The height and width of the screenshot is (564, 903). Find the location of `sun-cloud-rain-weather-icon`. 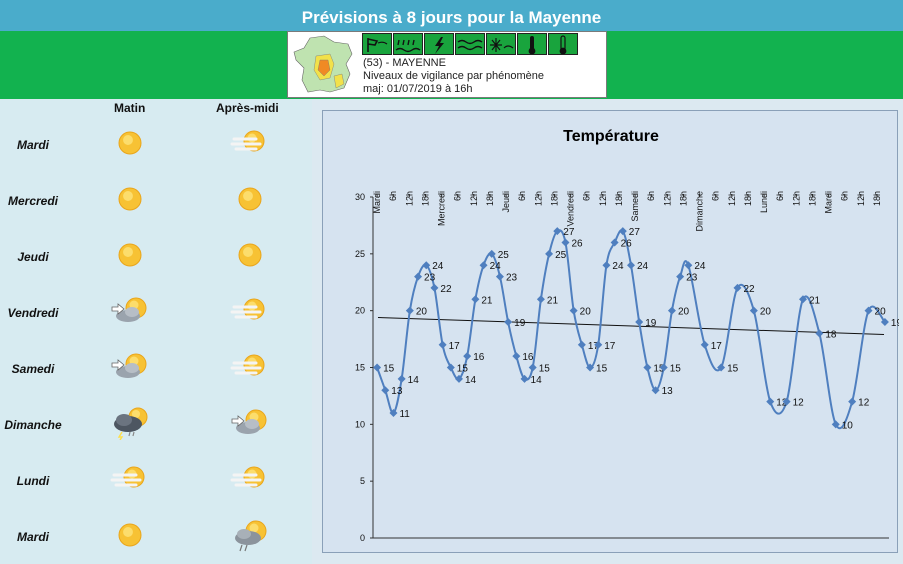

sun-cloud-rain-weather-icon is located at coordinates (251, 536).